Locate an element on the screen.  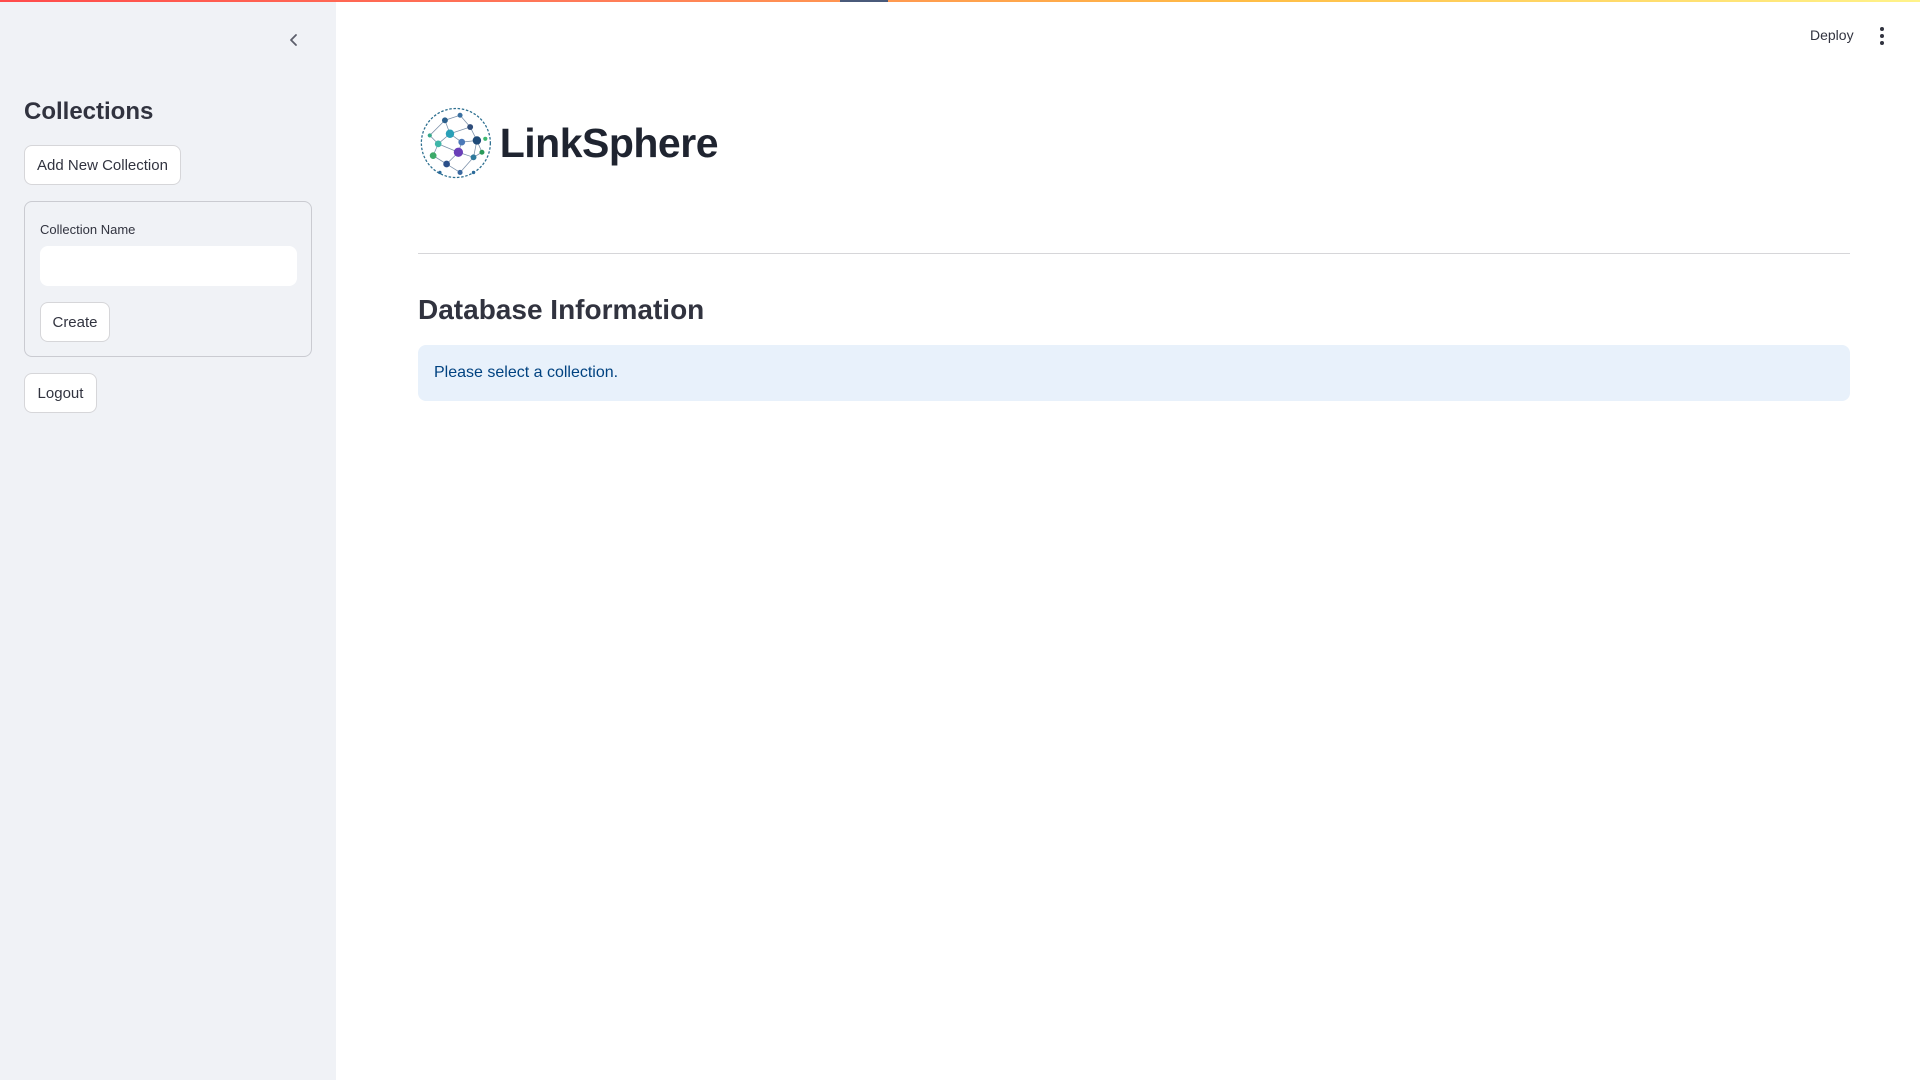
brand-logo: LinkSphere is located at coordinates (568, 143).